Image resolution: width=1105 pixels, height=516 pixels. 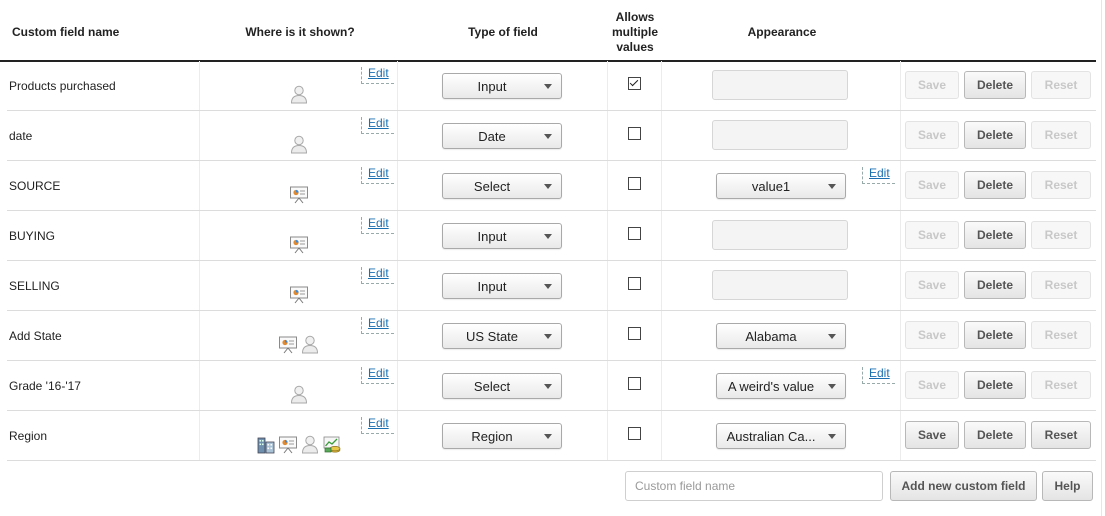 I want to click on appearance-select: Alabama, so click(x=781, y=336).